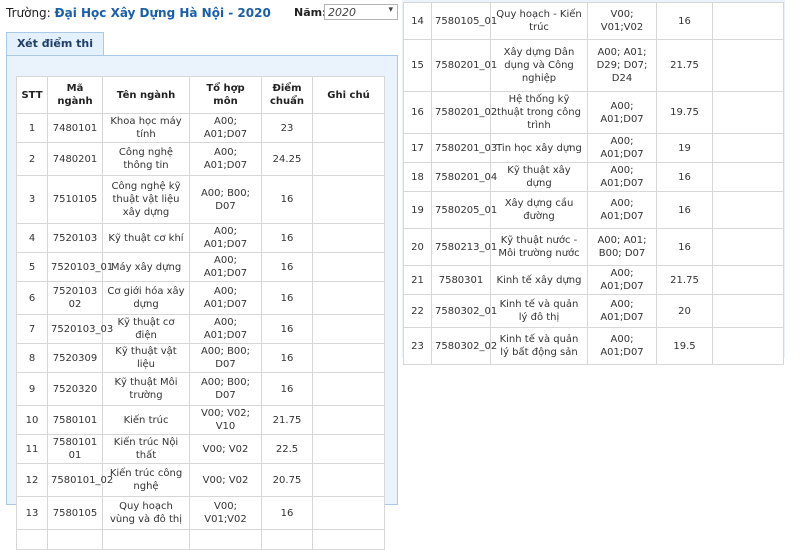 This screenshot has width=800, height=550. Describe the element at coordinates (75, 95) in the screenshot. I see `col-header-code: Mã ngành` at that location.